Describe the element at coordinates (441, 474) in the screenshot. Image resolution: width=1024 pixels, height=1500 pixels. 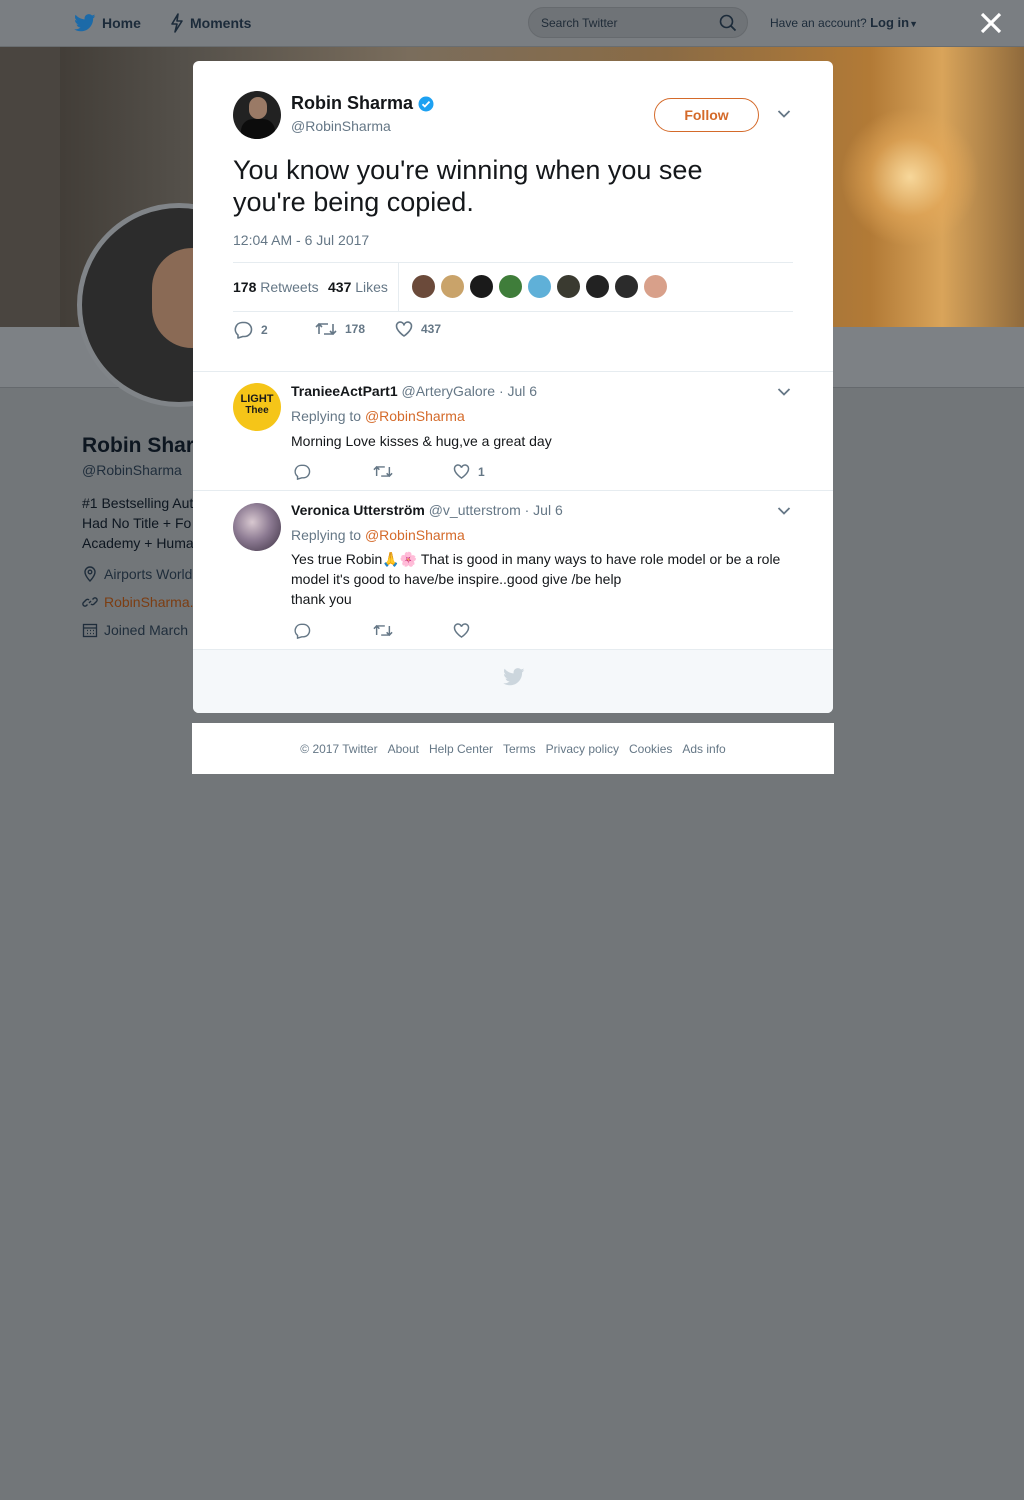
I see `reply-actions: 1` at that location.